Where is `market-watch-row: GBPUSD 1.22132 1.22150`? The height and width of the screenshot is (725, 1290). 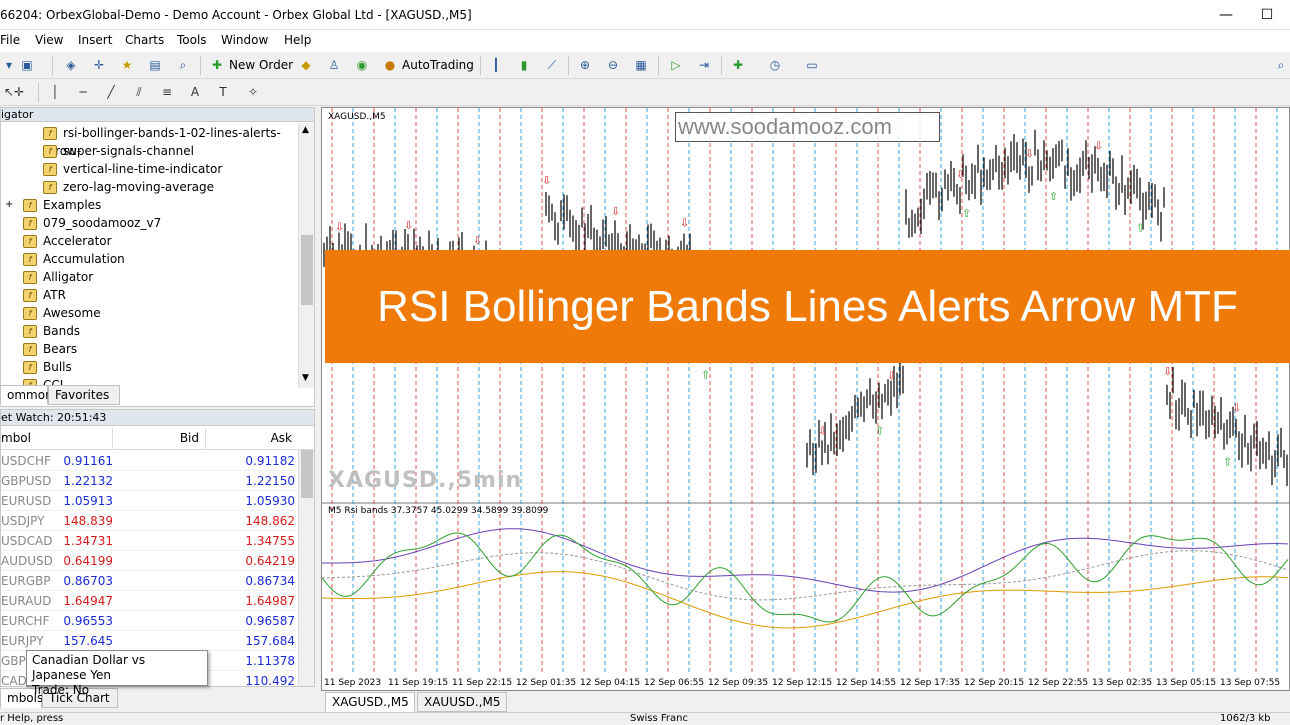
market-watch-row: GBPUSD 1.22132 1.22150 is located at coordinates (150, 481).